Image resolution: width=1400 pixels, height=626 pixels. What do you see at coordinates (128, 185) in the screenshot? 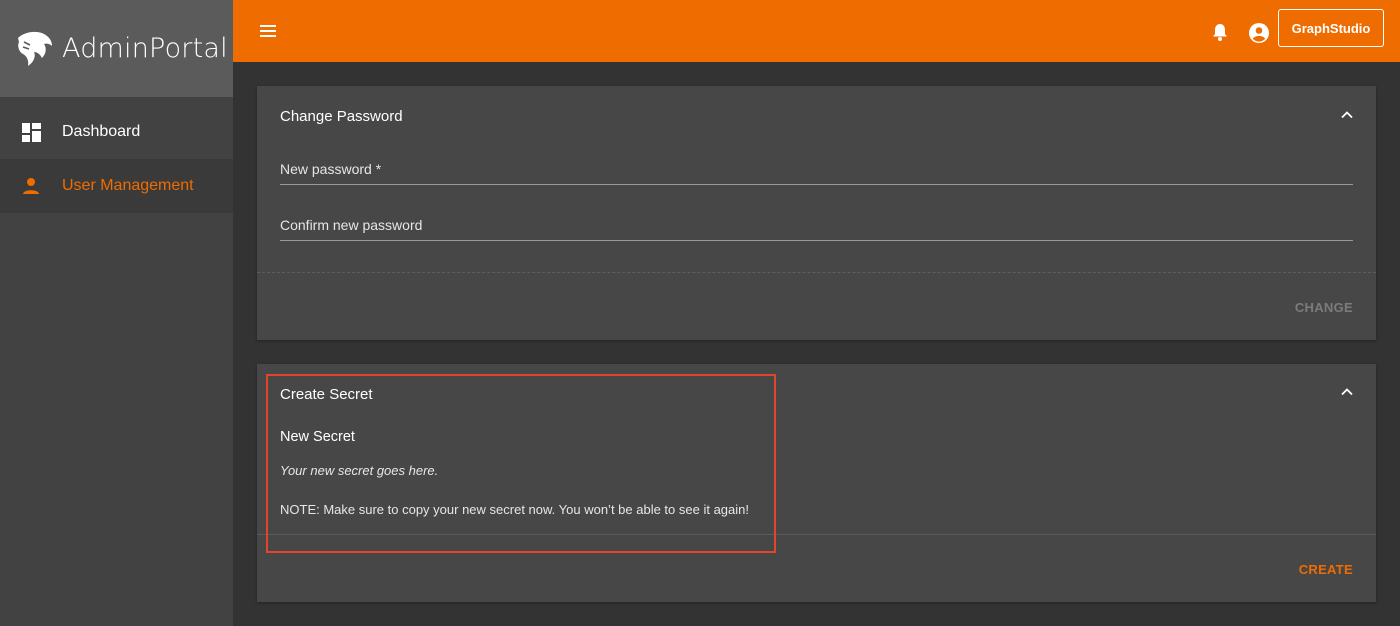
I see `sidebar-item-label: User Management` at bounding box center [128, 185].